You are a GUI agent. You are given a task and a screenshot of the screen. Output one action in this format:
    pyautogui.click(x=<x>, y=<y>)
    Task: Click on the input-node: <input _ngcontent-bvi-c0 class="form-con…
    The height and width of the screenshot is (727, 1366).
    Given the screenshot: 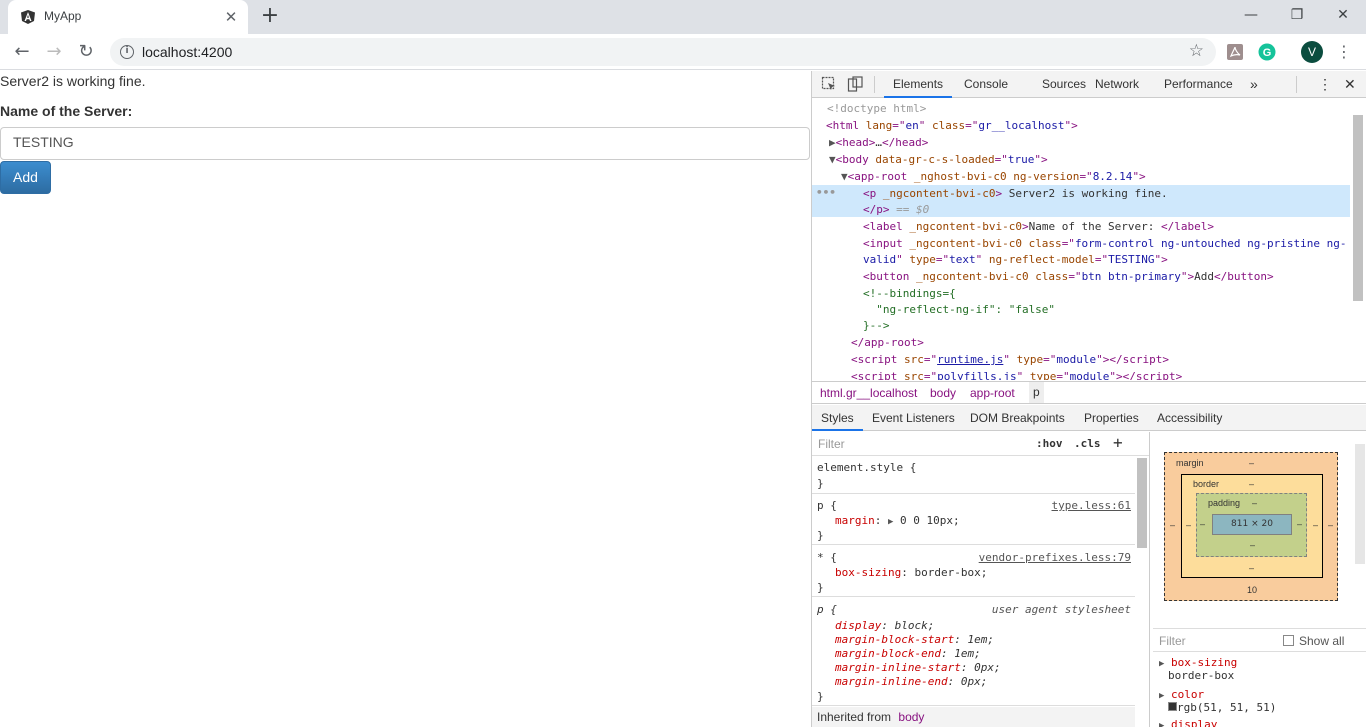 What is the action you would take?
    pyautogui.click(x=1104, y=244)
    